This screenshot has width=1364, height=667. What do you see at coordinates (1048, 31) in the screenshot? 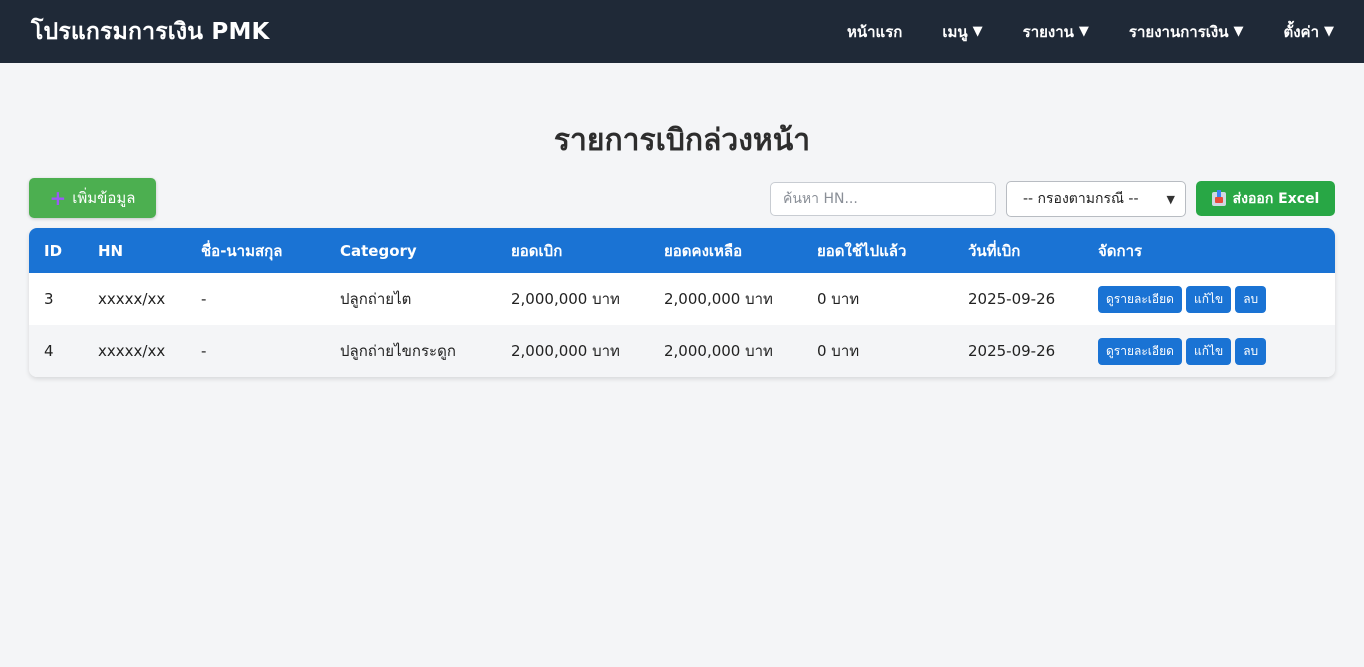
I see `nav-item-label: รายงาน` at bounding box center [1048, 31].